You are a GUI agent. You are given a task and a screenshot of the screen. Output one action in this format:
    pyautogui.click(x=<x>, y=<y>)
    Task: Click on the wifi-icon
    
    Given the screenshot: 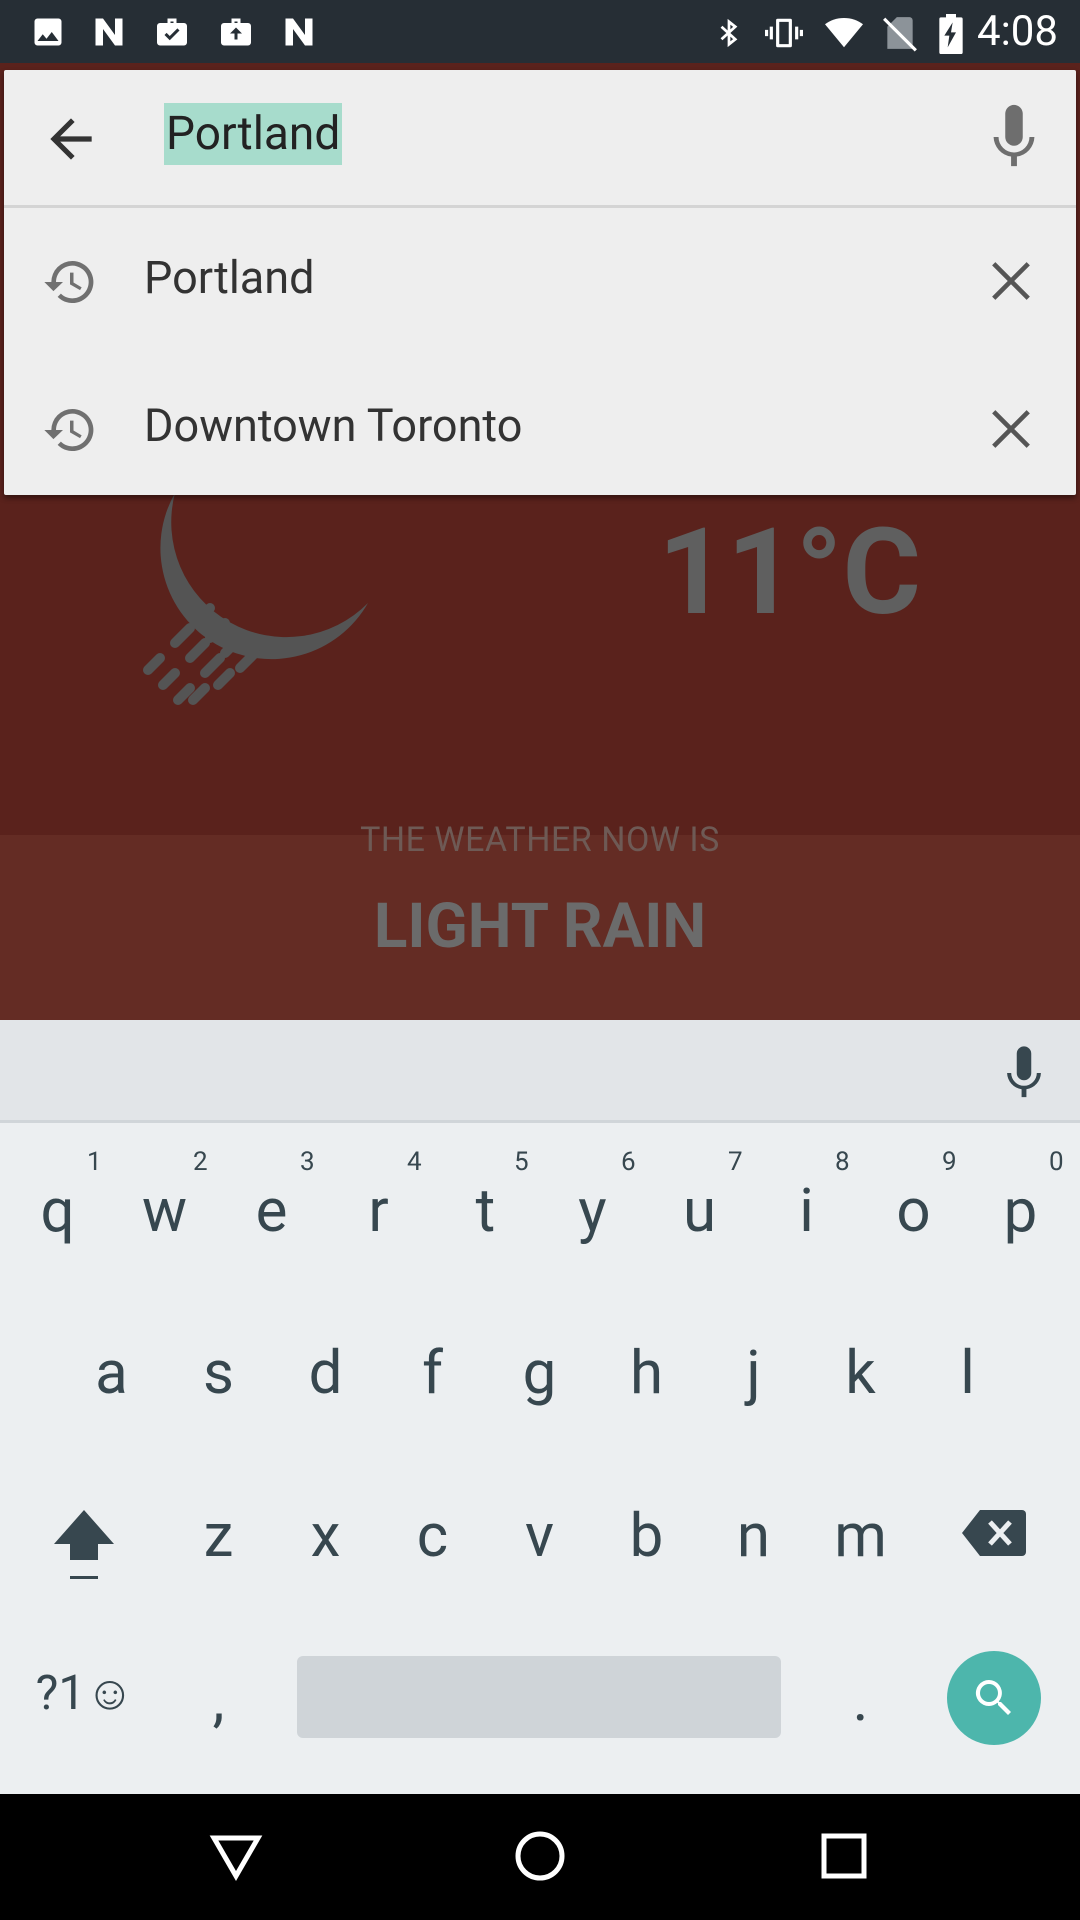 What is the action you would take?
    pyautogui.click(x=844, y=32)
    